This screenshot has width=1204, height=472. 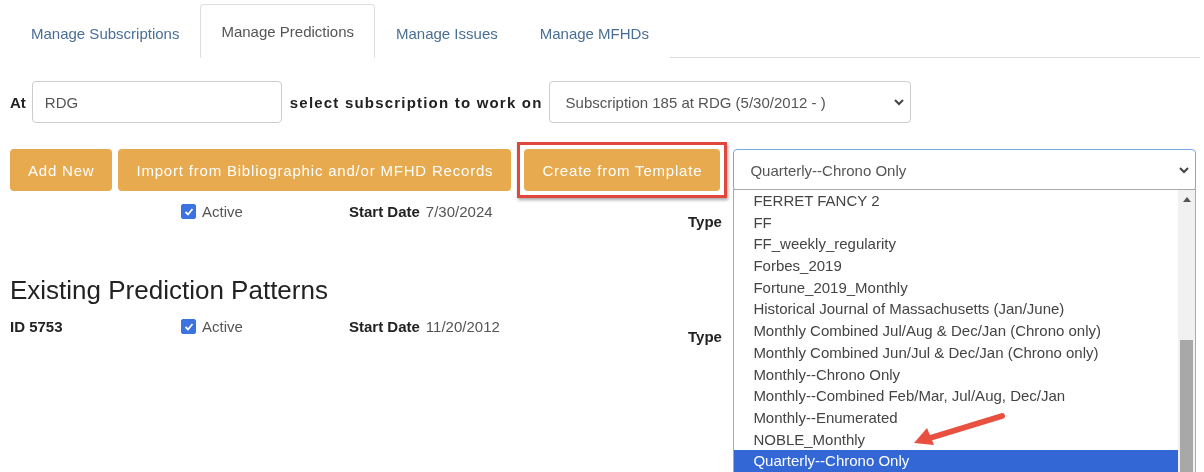 I want to click on pattern-id: ID 5753, so click(x=36, y=326).